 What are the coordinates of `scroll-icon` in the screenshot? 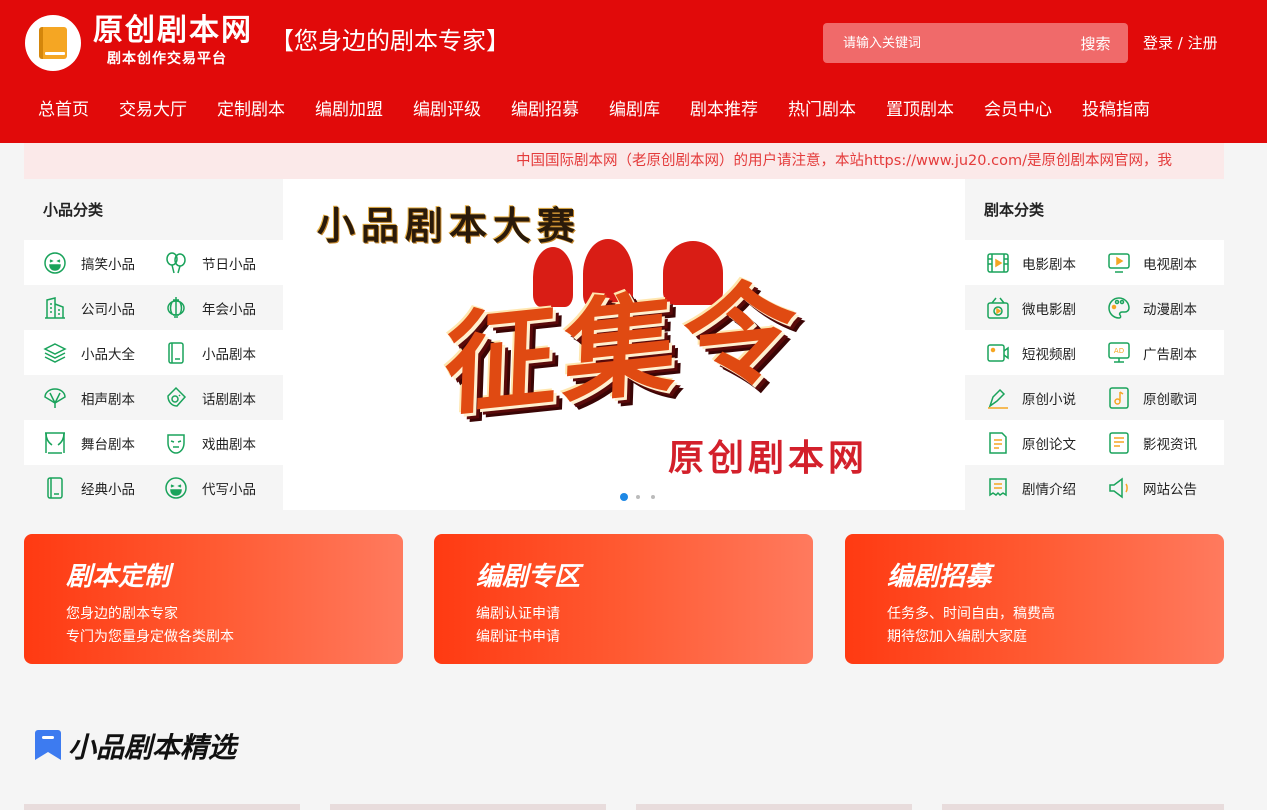 It's located at (998, 486).